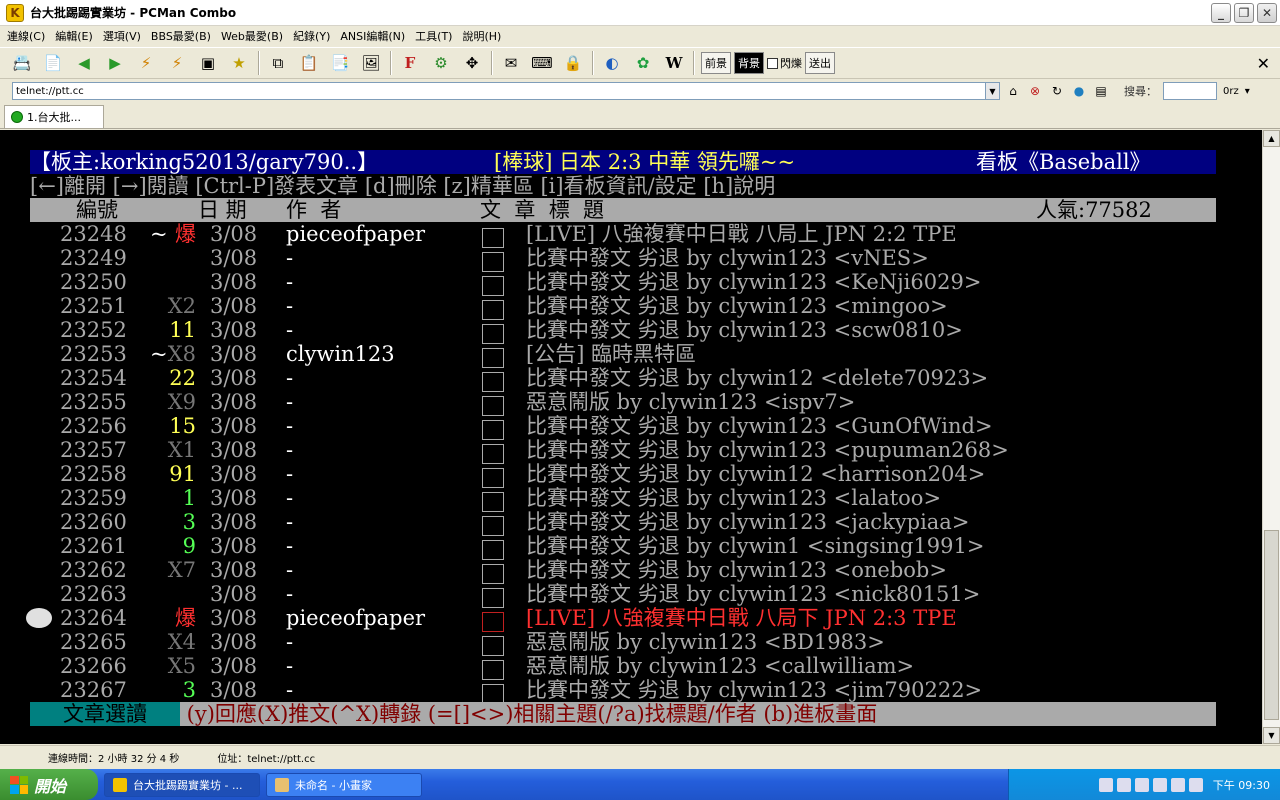 Image resolution: width=1280 pixels, height=800 pixels. I want to click on toolbar-separator, so click(492, 63).